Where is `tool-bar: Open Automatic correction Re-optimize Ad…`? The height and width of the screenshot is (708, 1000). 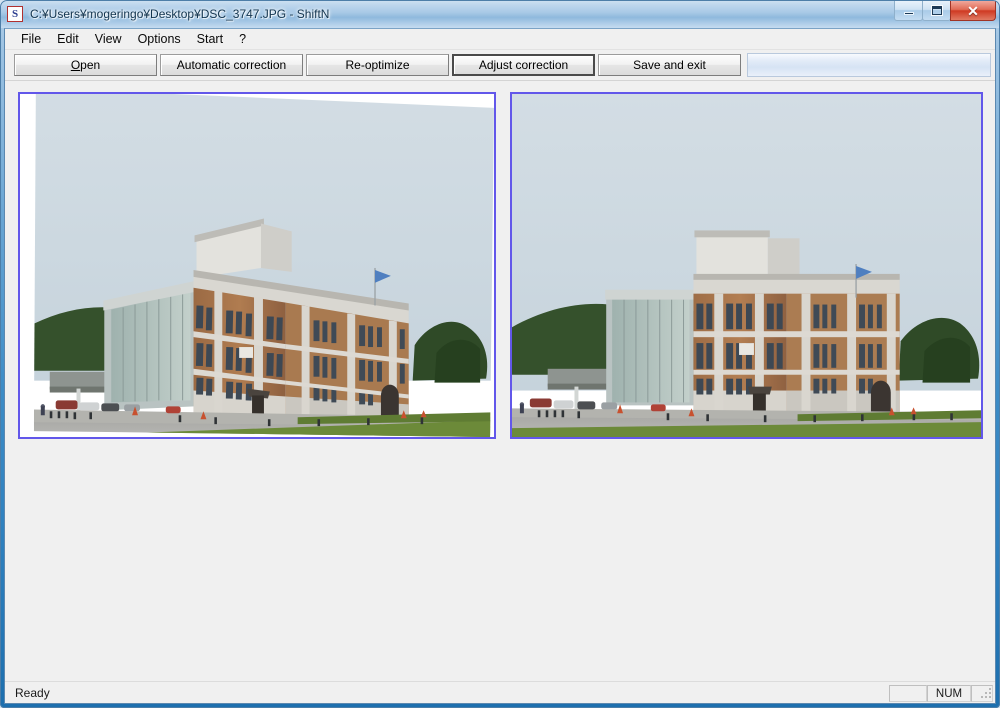
tool-bar: Open Automatic correction Re-optimize Ad… is located at coordinates (500, 66).